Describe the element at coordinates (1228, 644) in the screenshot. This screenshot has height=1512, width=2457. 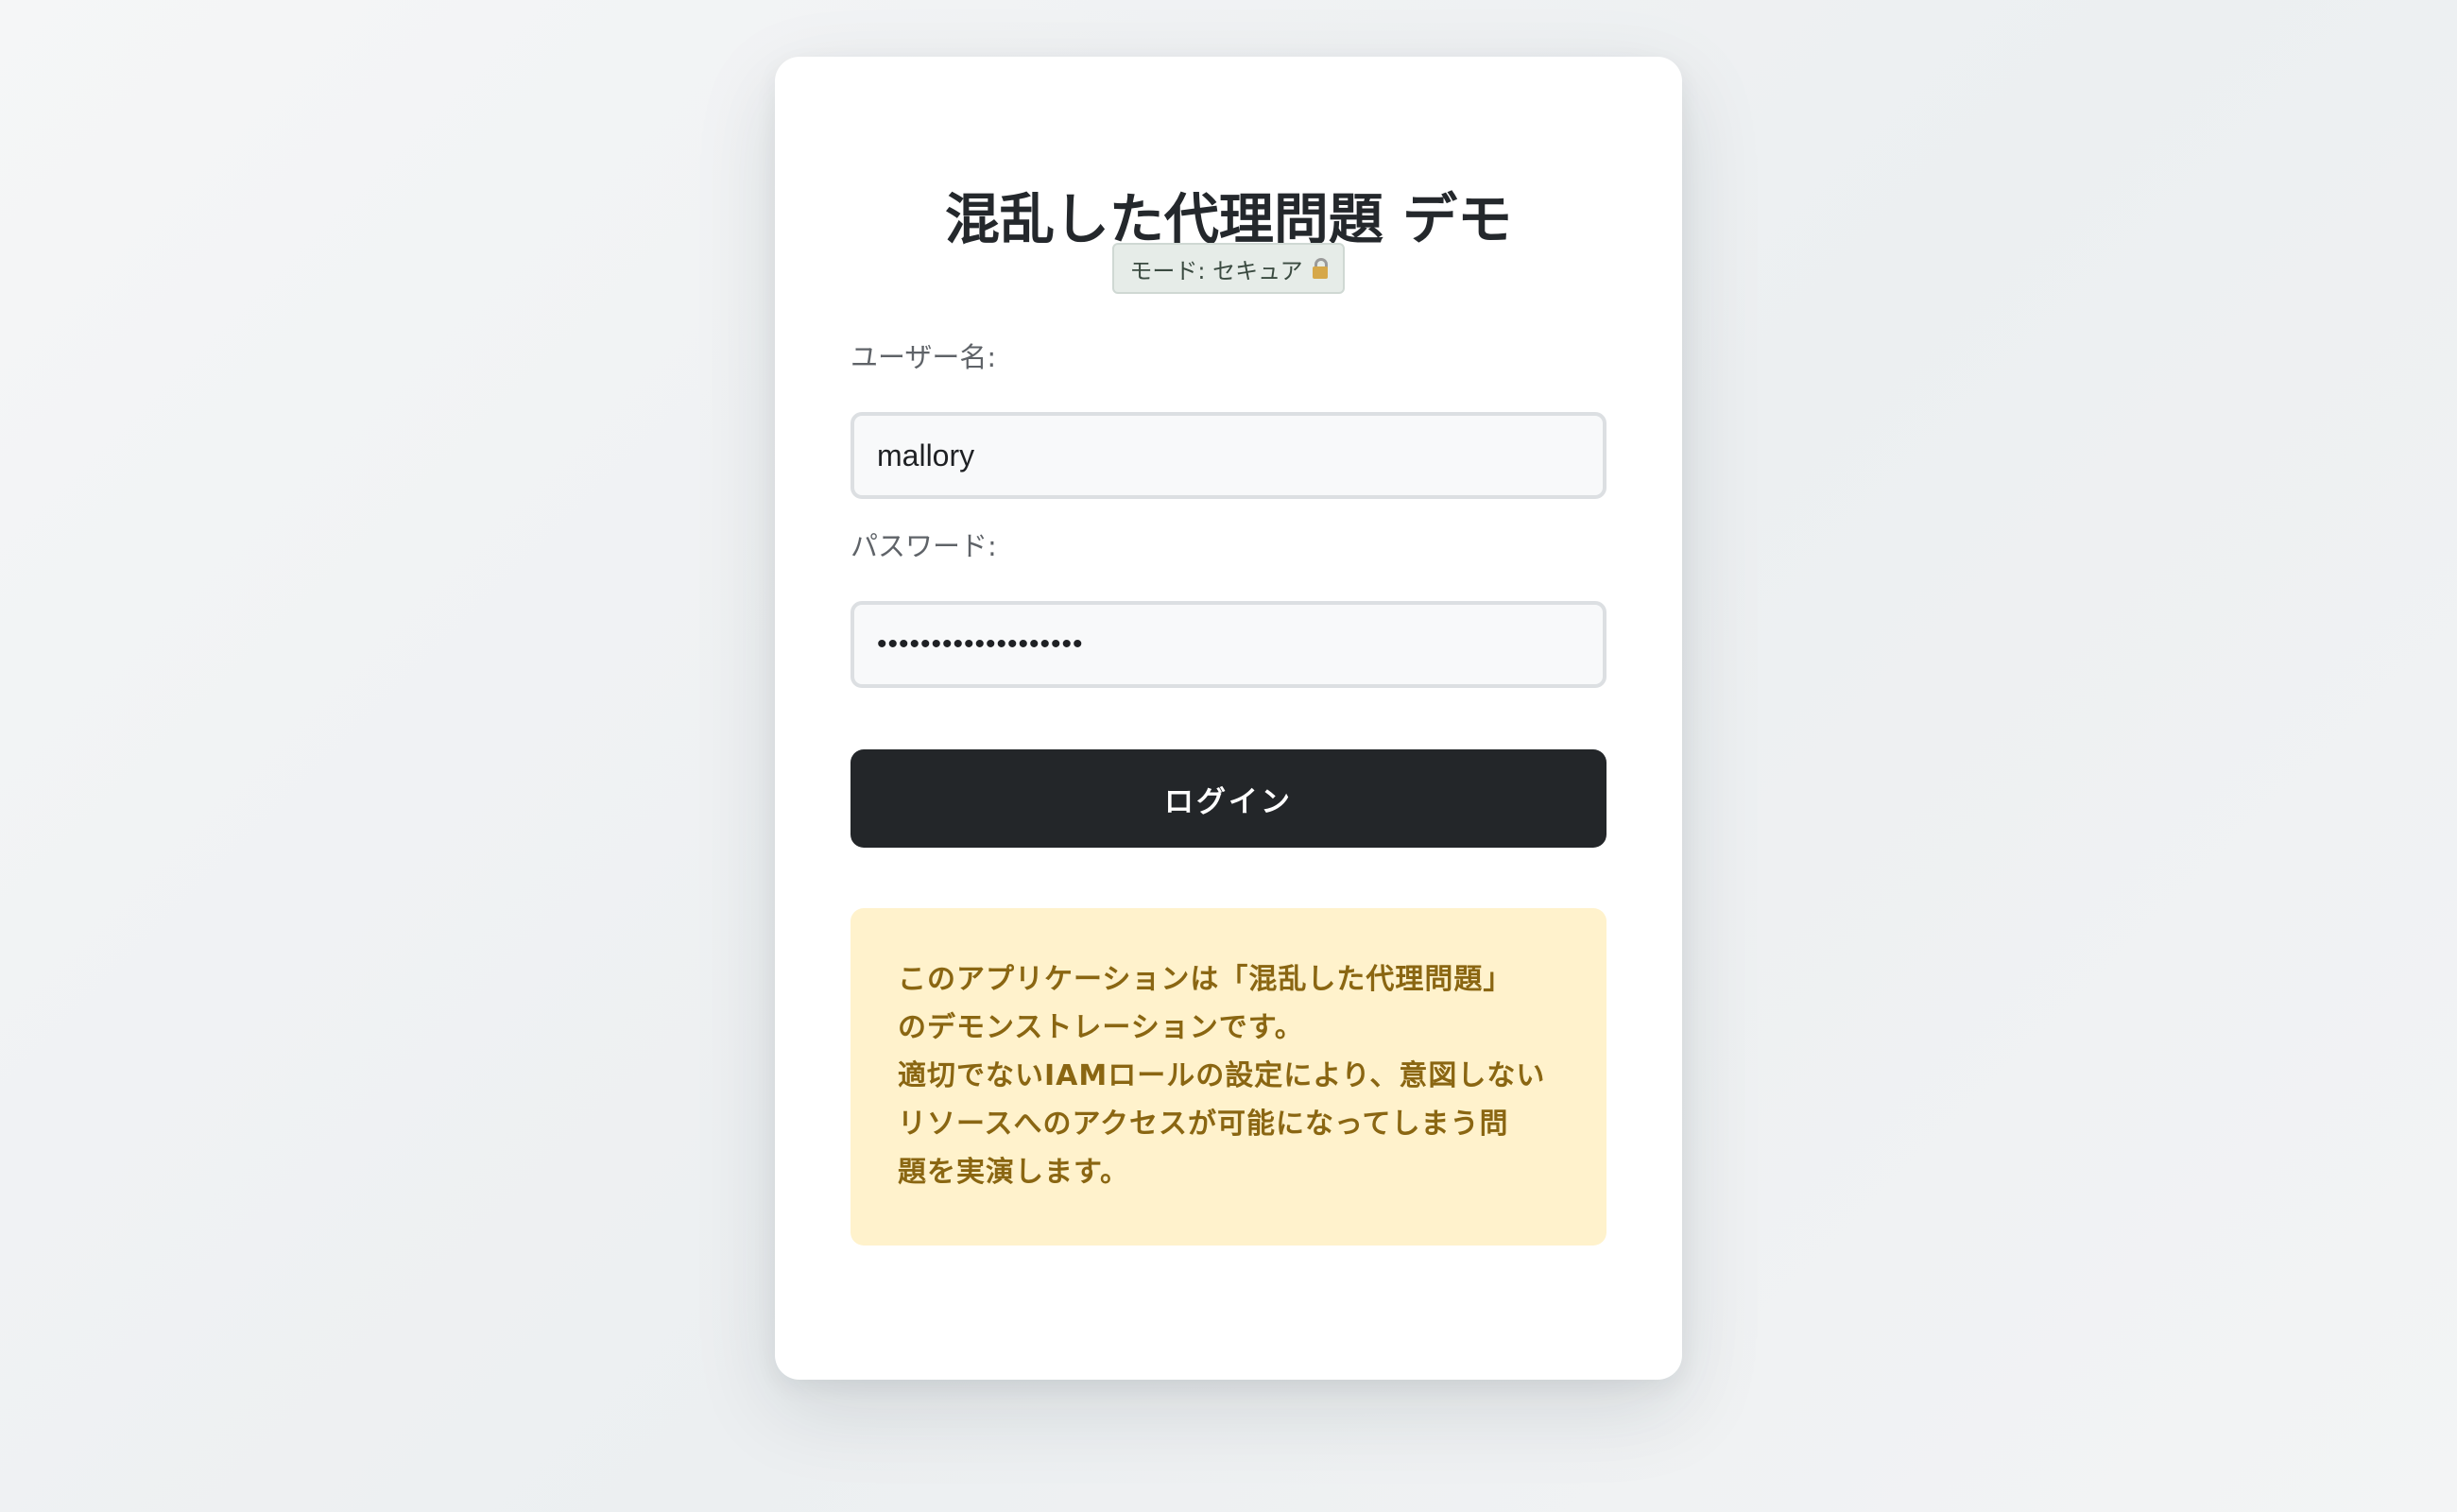
I see `password-input` at that location.